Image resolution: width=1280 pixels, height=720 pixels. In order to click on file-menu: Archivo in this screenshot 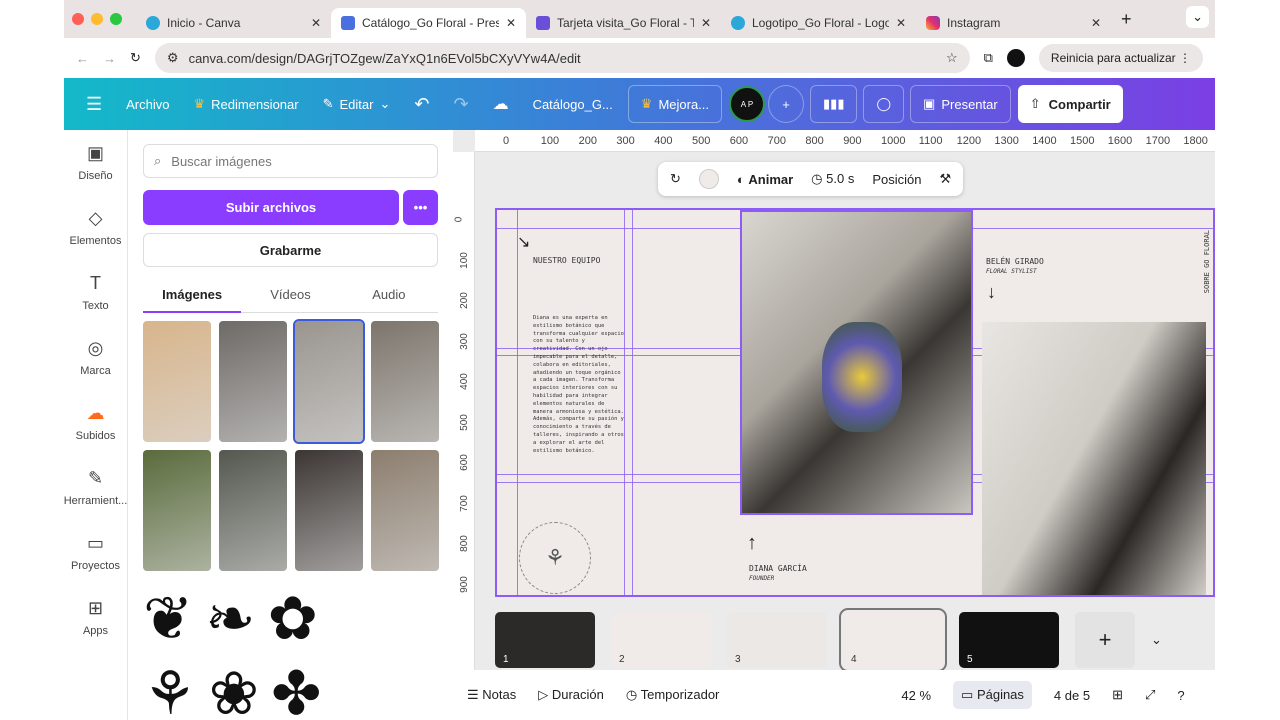, I will do `click(147, 104)`.